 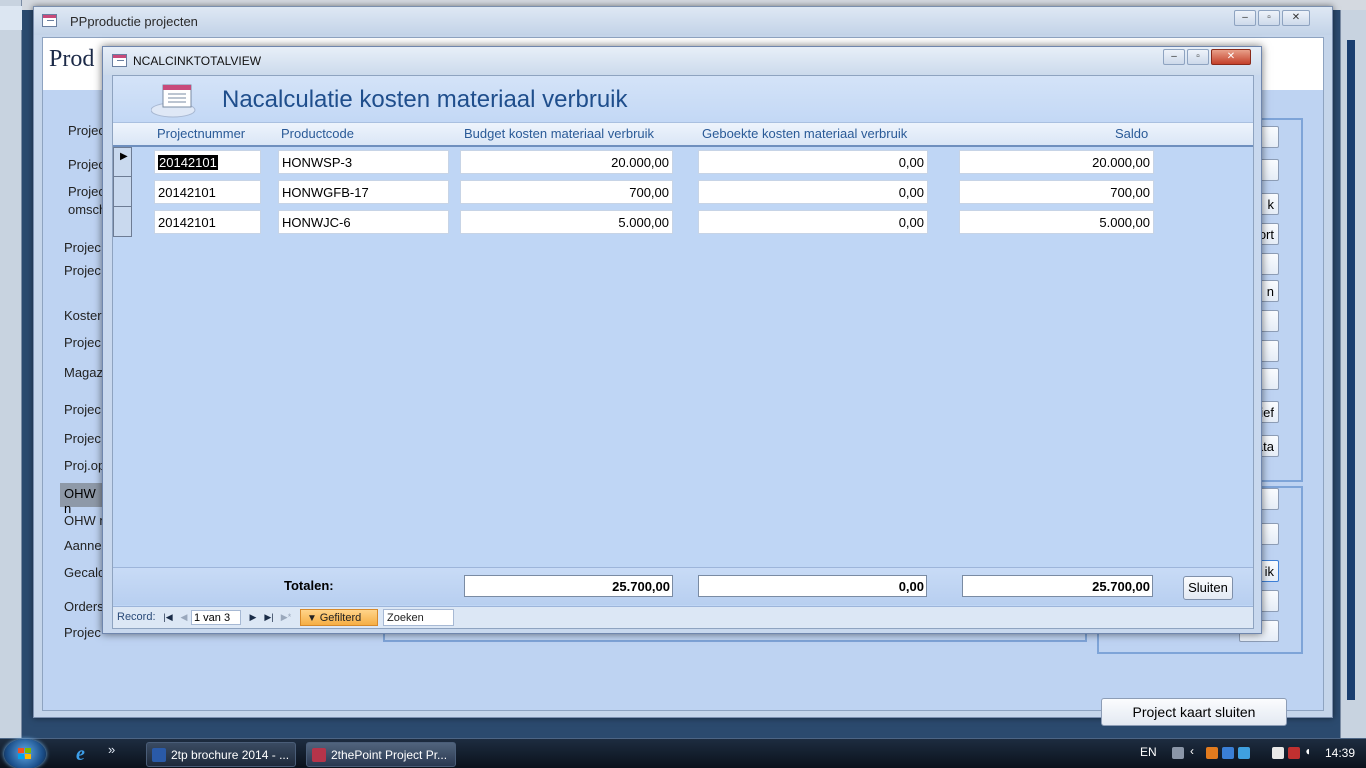 What do you see at coordinates (1351, 370) in the screenshot?
I see `background-window-panel` at bounding box center [1351, 370].